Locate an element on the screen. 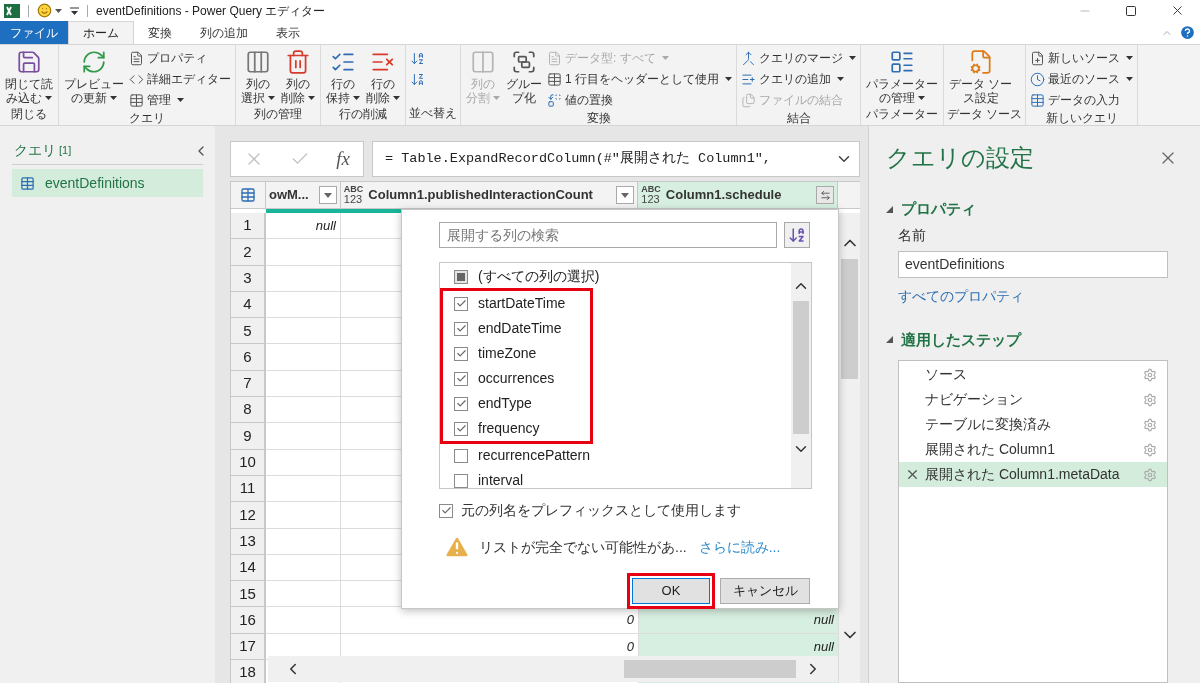 This screenshot has height=683, width=1200. list-layout-icon is located at coordinates (902, 62).